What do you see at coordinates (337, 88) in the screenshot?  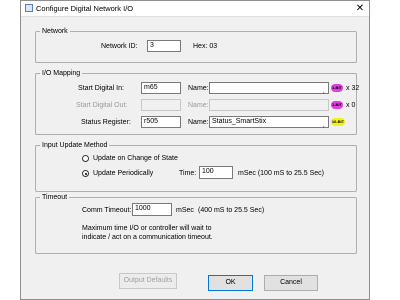 I see `one-bit-badge: 1-BIT` at bounding box center [337, 88].